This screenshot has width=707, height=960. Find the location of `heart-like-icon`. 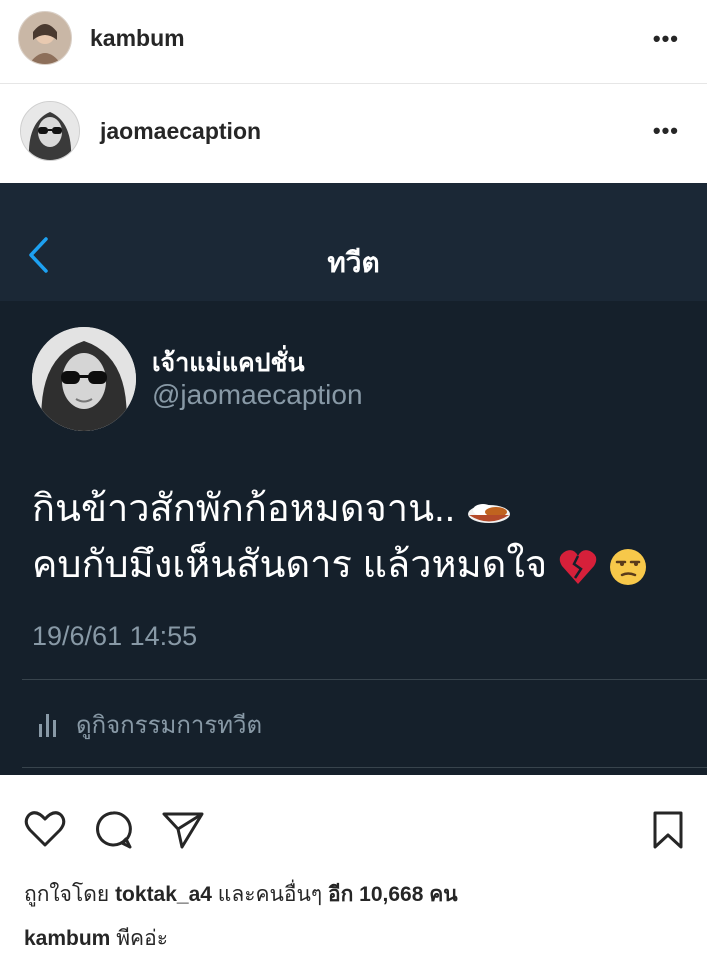

heart-like-icon is located at coordinates (45, 829).